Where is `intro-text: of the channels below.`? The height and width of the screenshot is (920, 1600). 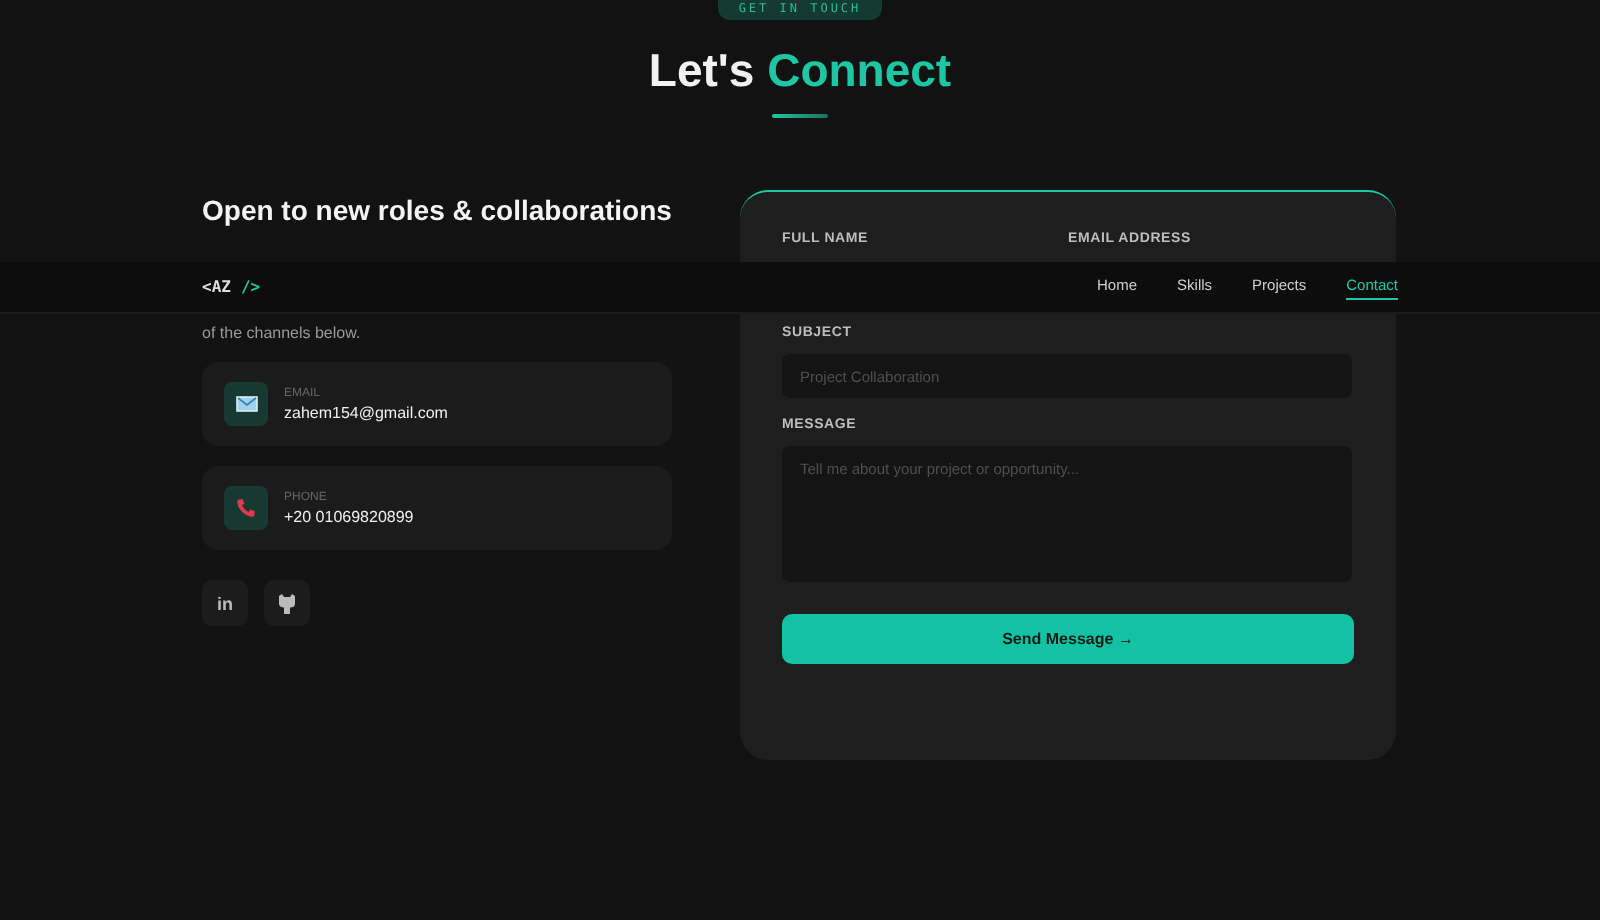
intro-text: of the channels below. is located at coordinates (282, 333).